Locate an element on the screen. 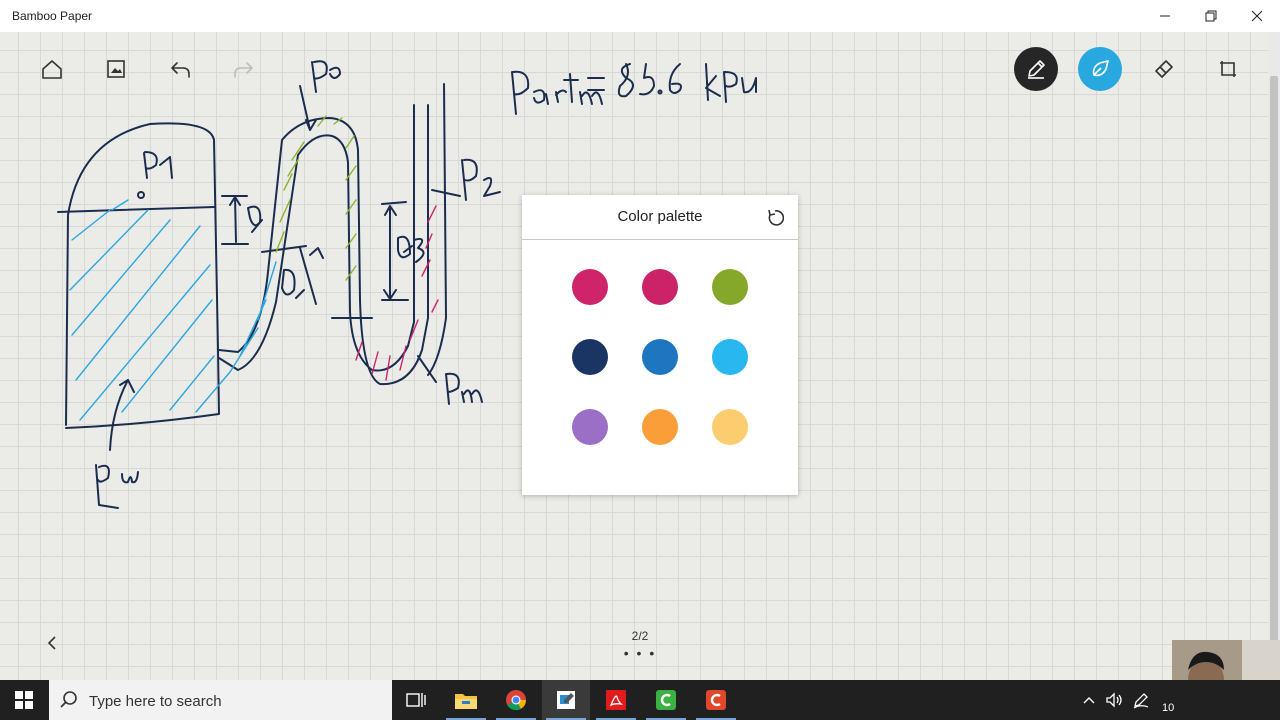 This screenshot has height=720, width=1280. chevron-up-icon is located at coordinates (1089, 700).